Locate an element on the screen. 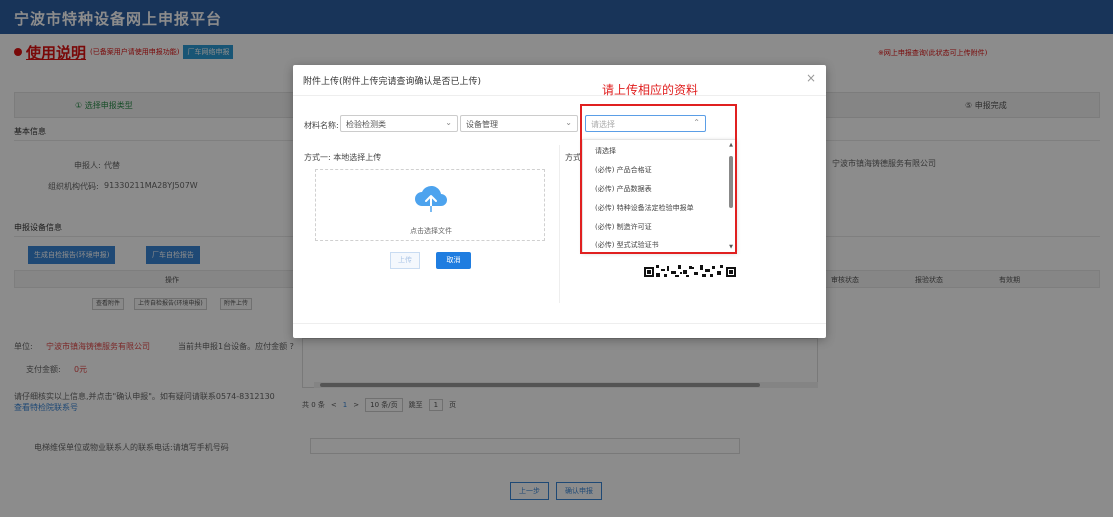 The image size is (1113, 517). method1-label: 方式一: 本地选择上传 is located at coordinates (343, 157).